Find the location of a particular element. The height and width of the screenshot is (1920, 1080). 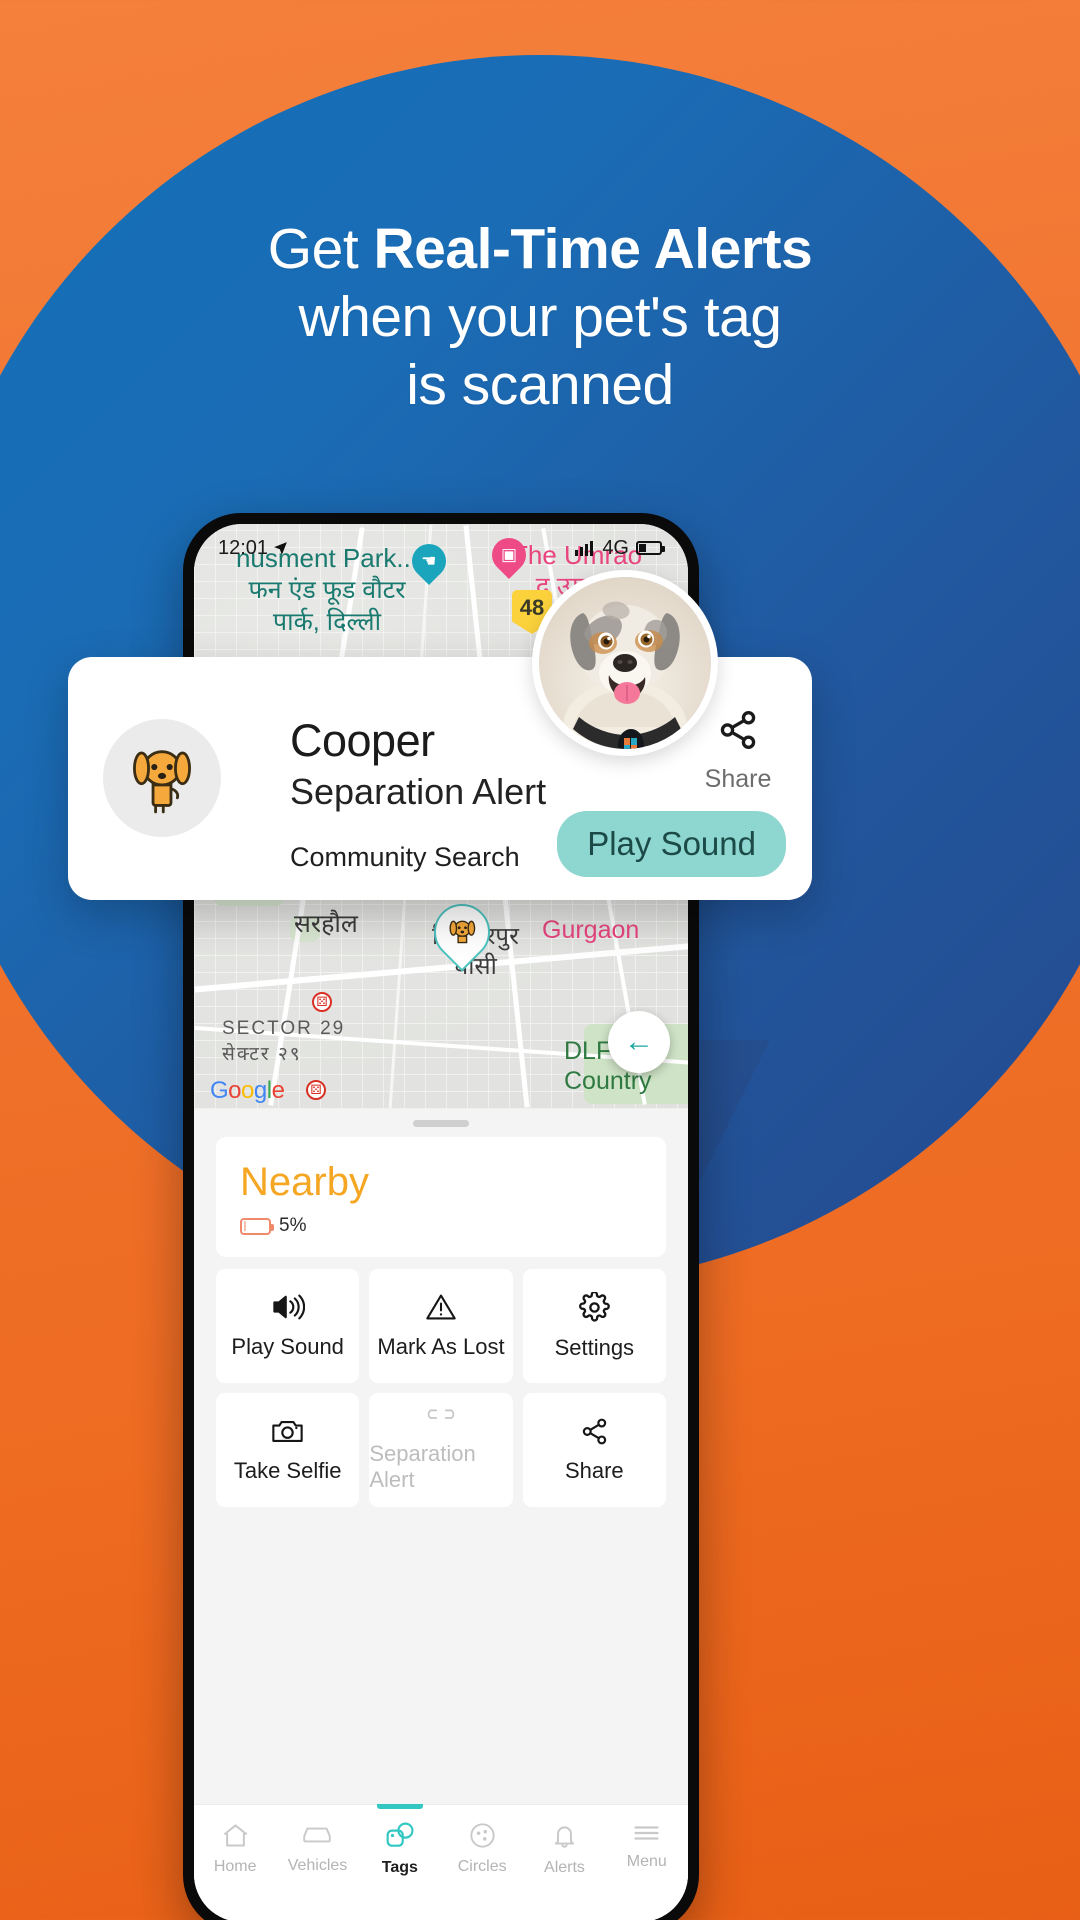

headline-line-1: Get Real-Time Alerts is located at coordinates (540, 249).